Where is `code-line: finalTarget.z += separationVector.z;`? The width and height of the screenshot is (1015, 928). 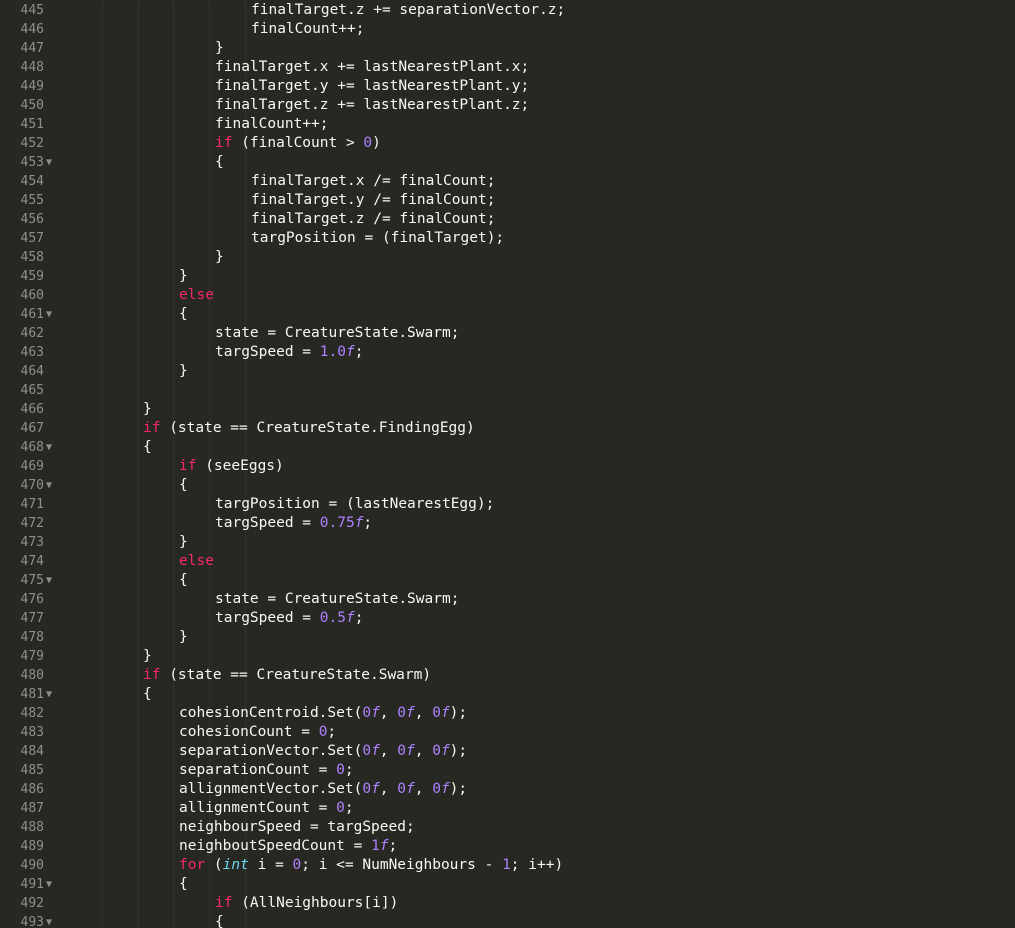 code-line: finalTarget.z += separationVector.z; is located at coordinates (408, 10).